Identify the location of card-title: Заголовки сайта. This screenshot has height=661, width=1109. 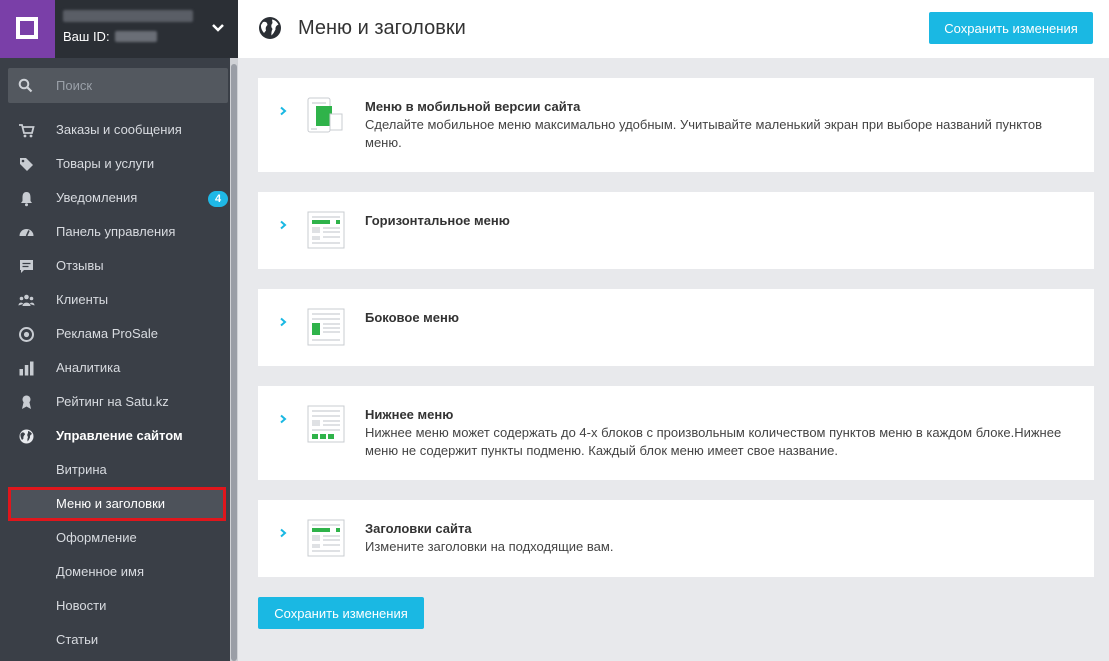
(418, 528).